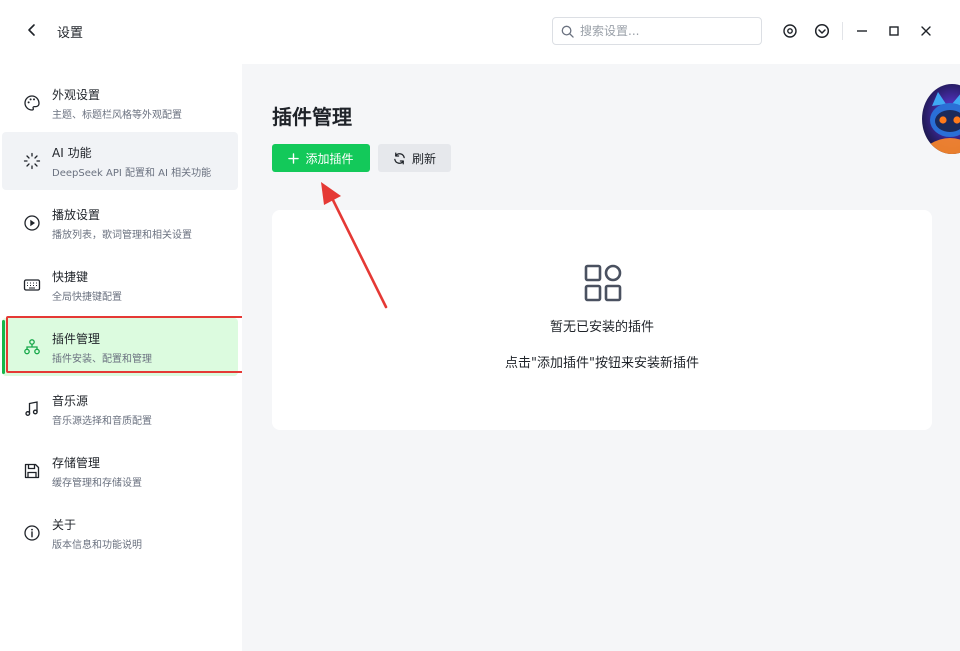 The height and width of the screenshot is (651, 960). Describe the element at coordinates (32, 347) in the screenshot. I see `plugin-nodes-icon` at that location.